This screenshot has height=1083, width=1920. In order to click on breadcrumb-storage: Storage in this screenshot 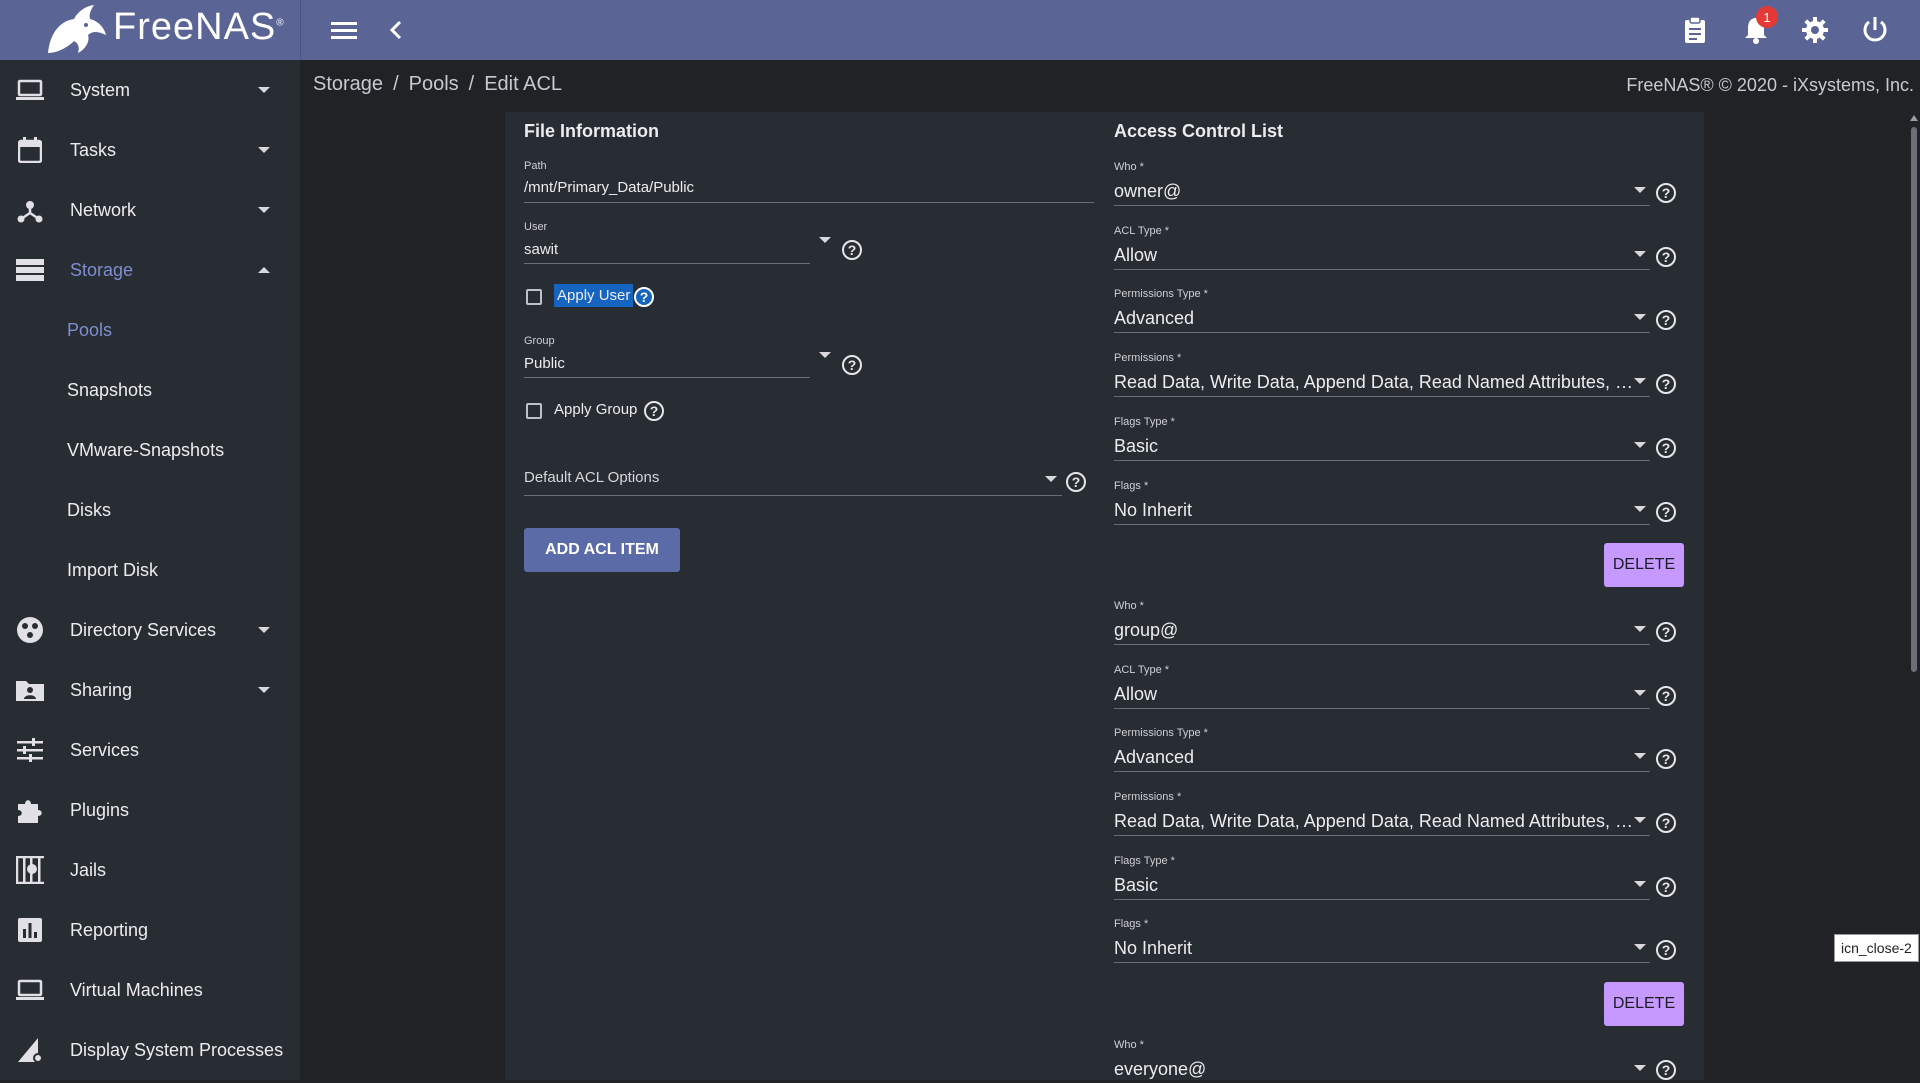, I will do `click(348, 84)`.